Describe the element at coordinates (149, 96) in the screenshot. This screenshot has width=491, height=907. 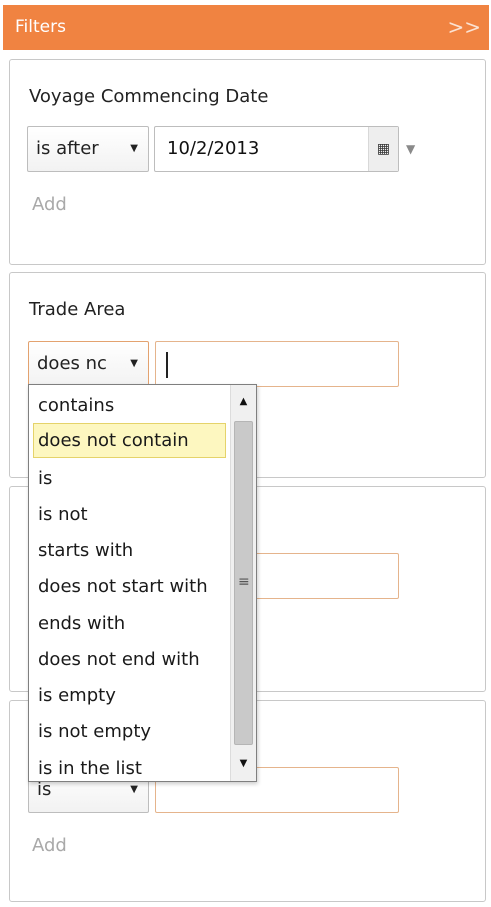
I see `filter-title: Voyage Commencing Date` at that location.